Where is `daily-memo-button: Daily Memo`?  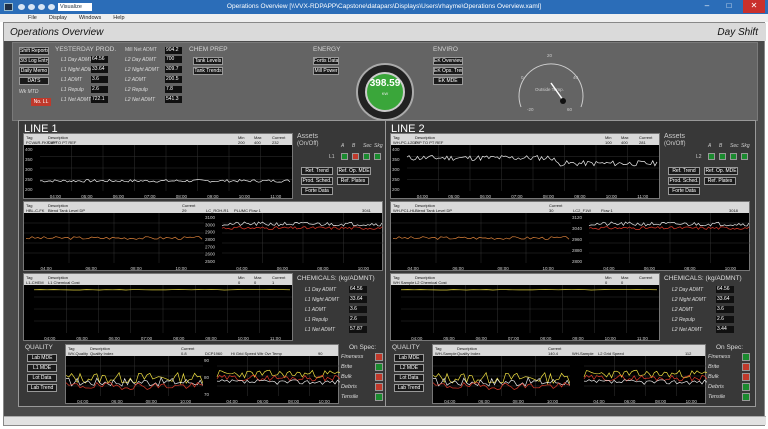 daily-memo-button: Daily Memo is located at coordinates (34, 71).